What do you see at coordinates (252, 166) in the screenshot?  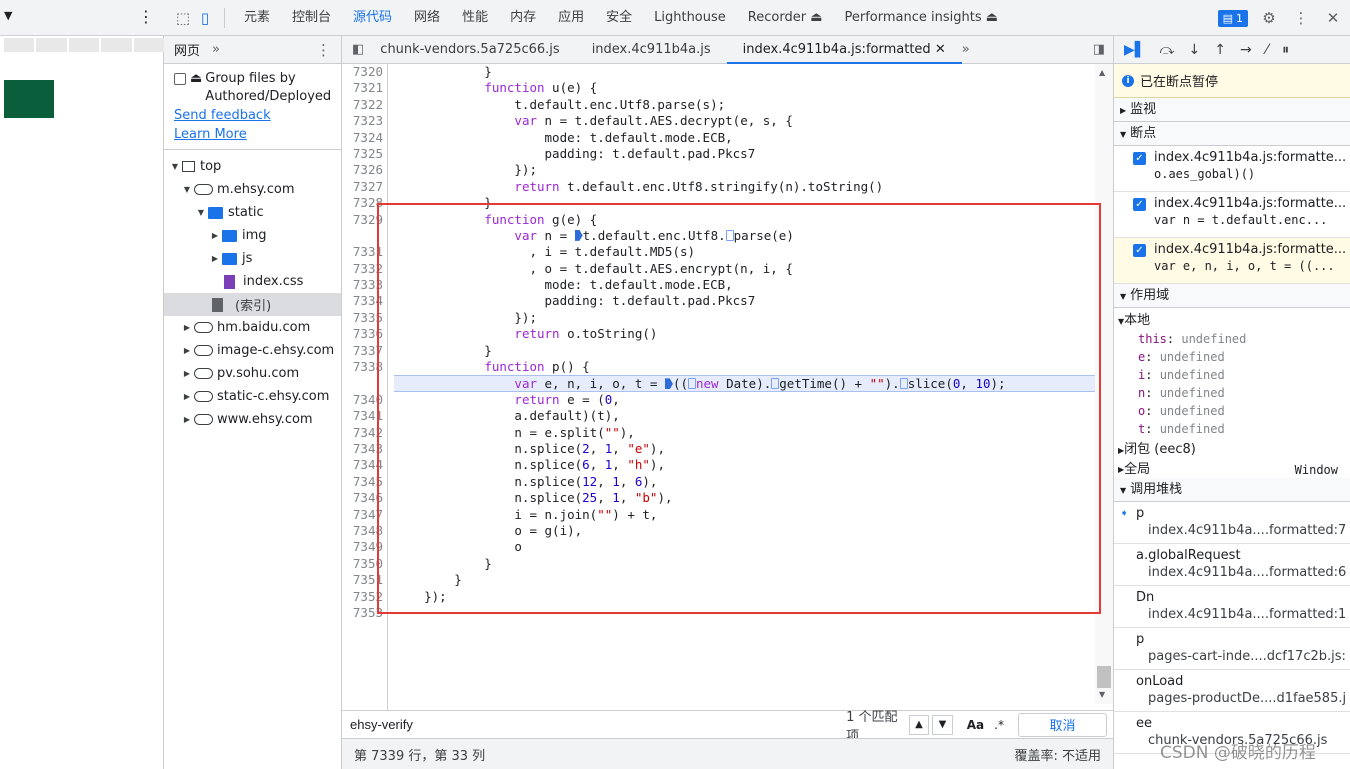 I see `tree-item-top: ▼ top` at bounding box center [252, 166].